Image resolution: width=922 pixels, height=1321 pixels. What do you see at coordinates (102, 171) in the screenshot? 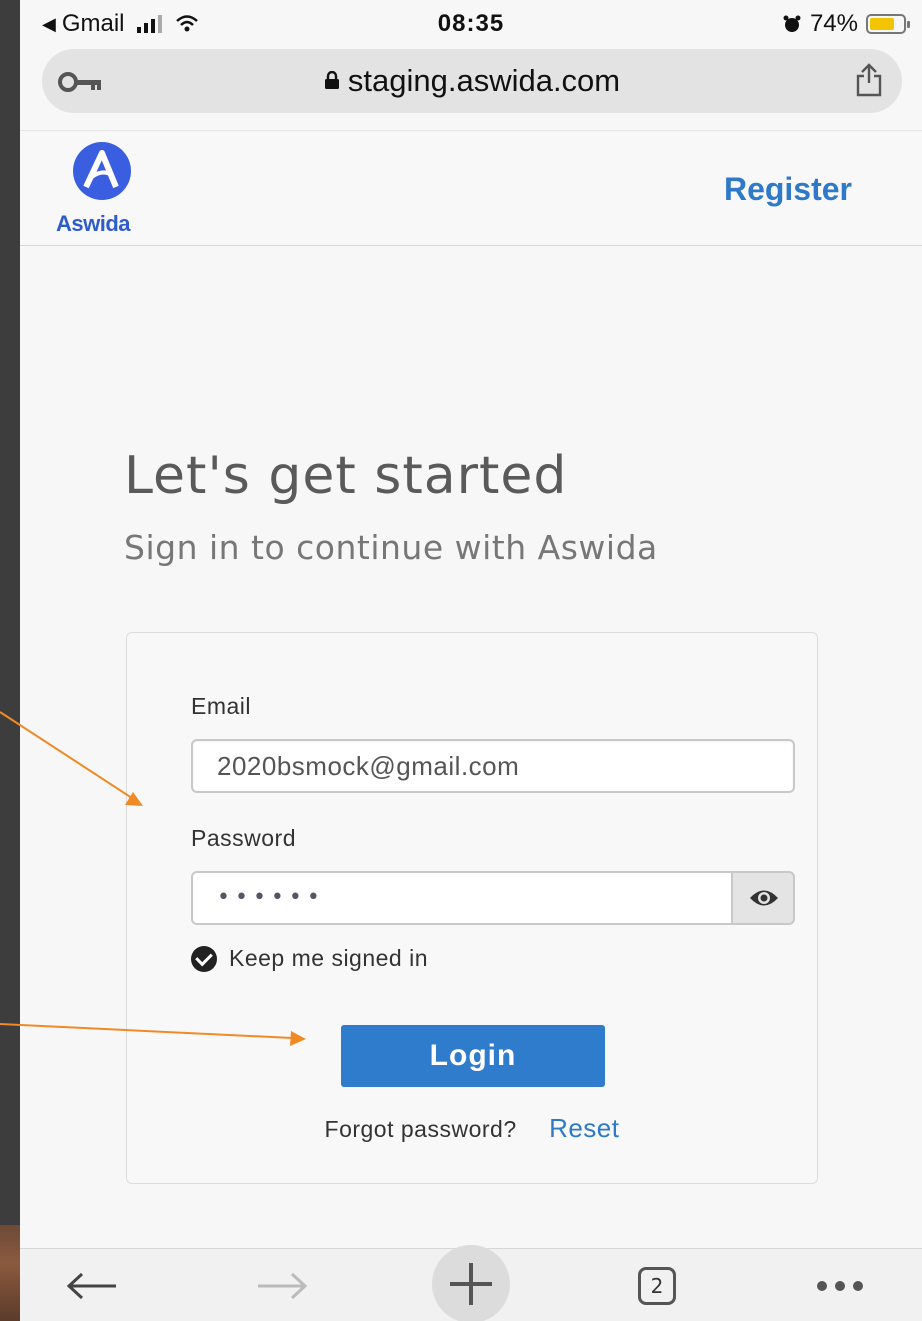
I see `aswida-logo-icon` at bounding box center [102, 171].